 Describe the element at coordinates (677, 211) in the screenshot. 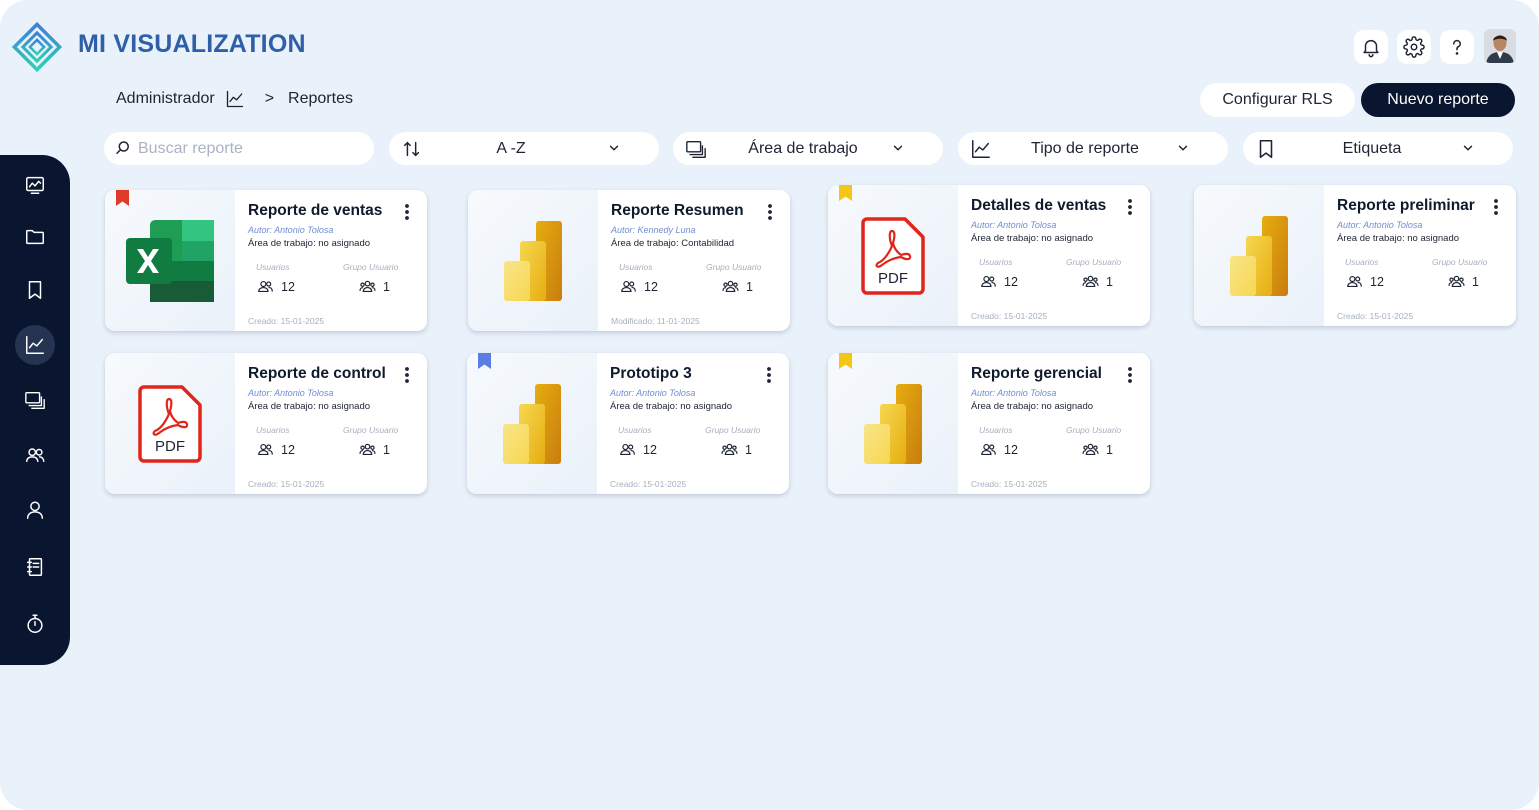

I see `report-title: Reporte Resumen` at that location.